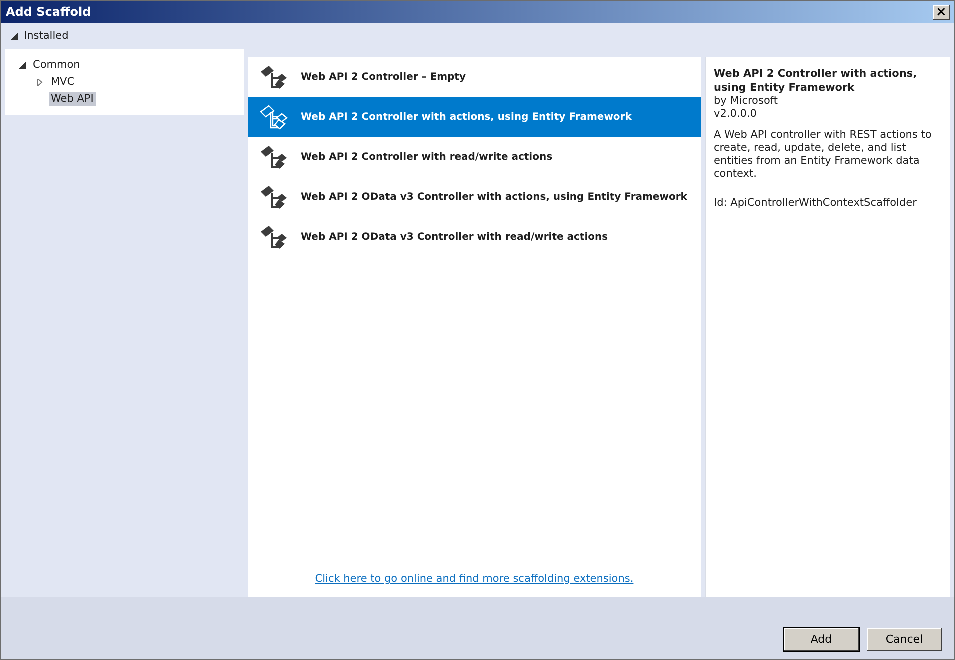 This screenshot has width=955, height=660. I want to click on section-header: Installed, so click(46, 36).